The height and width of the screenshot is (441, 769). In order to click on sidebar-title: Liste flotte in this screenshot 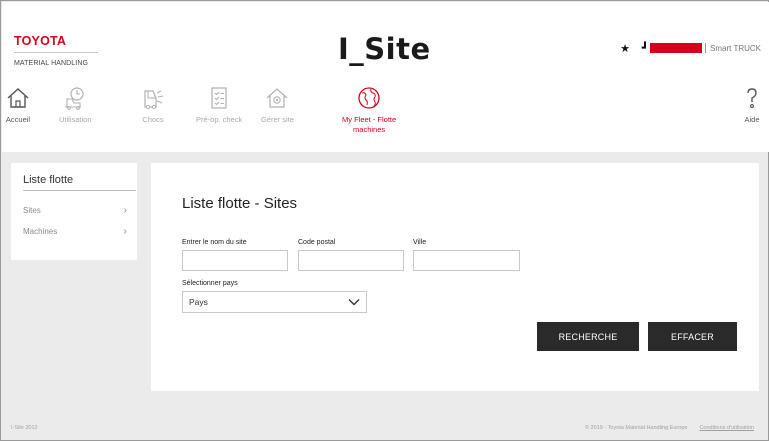, I will do `click(48, 180)`.